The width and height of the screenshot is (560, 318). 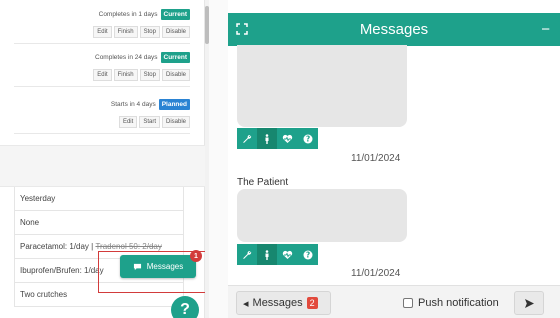 I want to click on send-icon, so click(x=529, y=303).